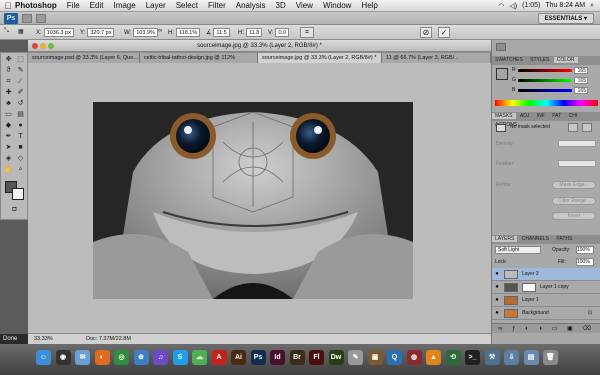 The height and width of the screenshot is (375, 600). I want to click on tab-masks: MASKS, so click(504, 116).